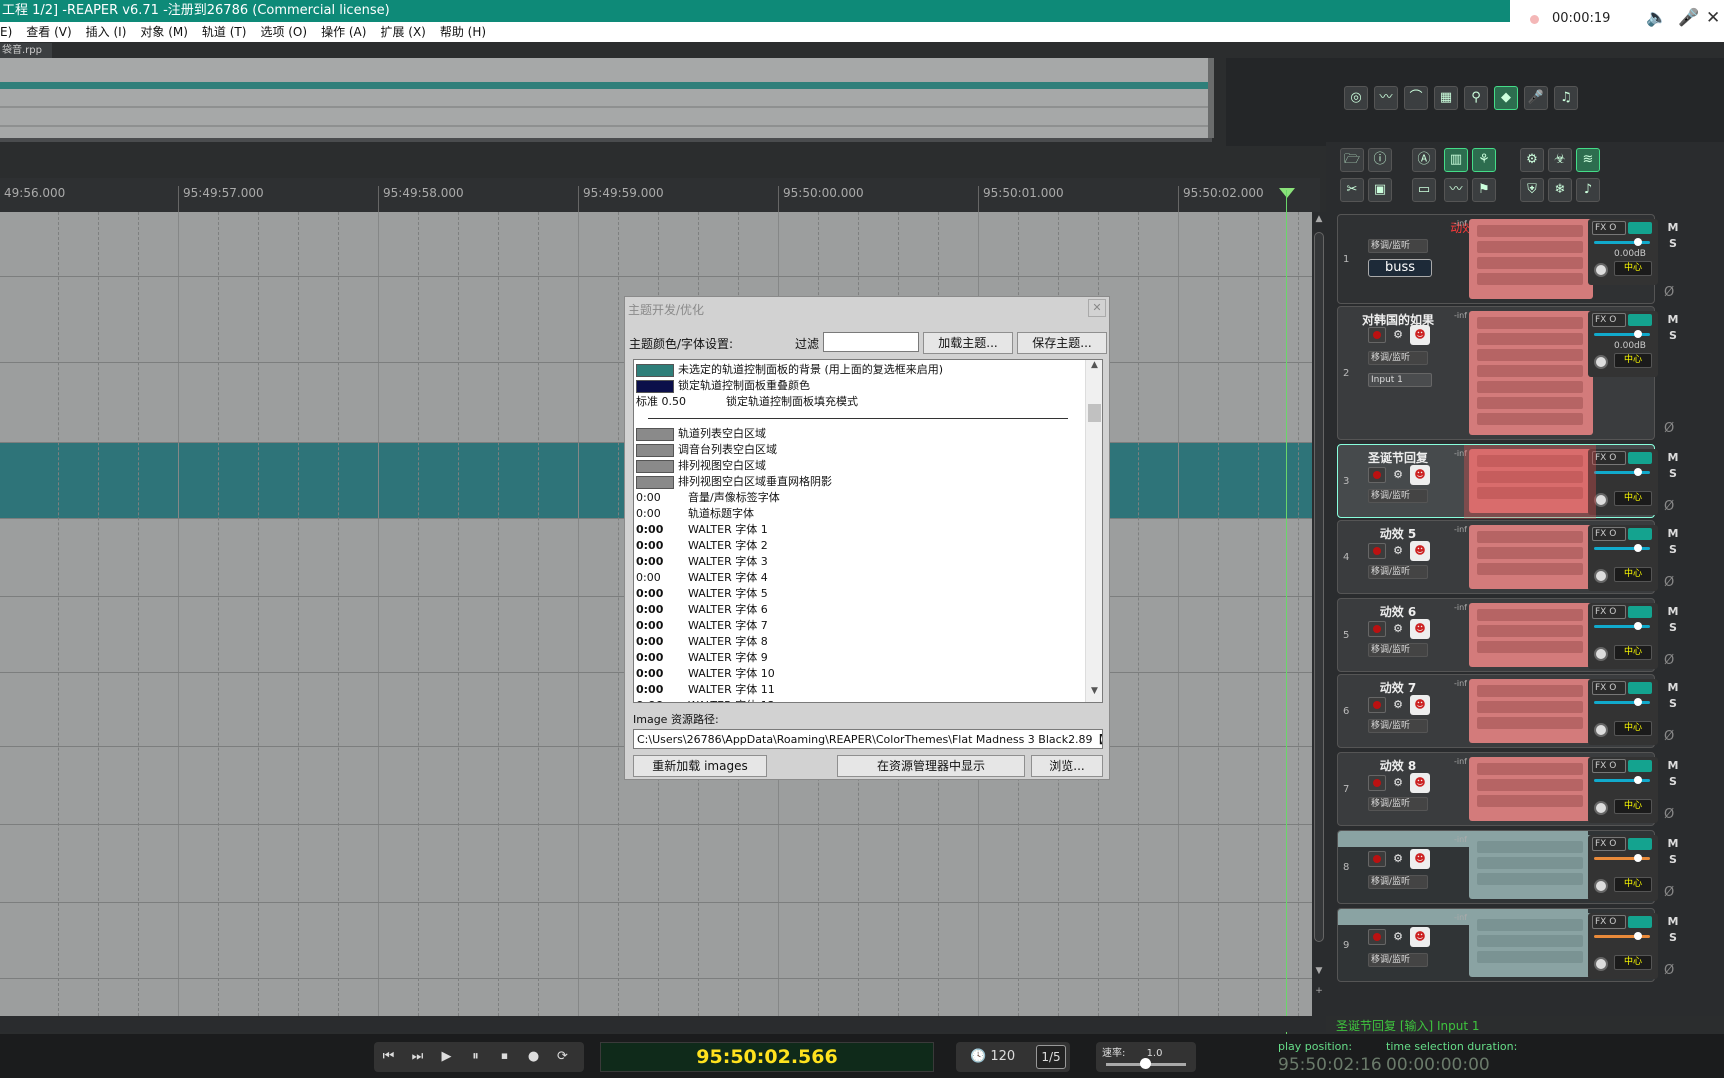 This screenshot has height=1078, width=1724. I want to click on repeat-icon: ⟳, so click(562, 1057).